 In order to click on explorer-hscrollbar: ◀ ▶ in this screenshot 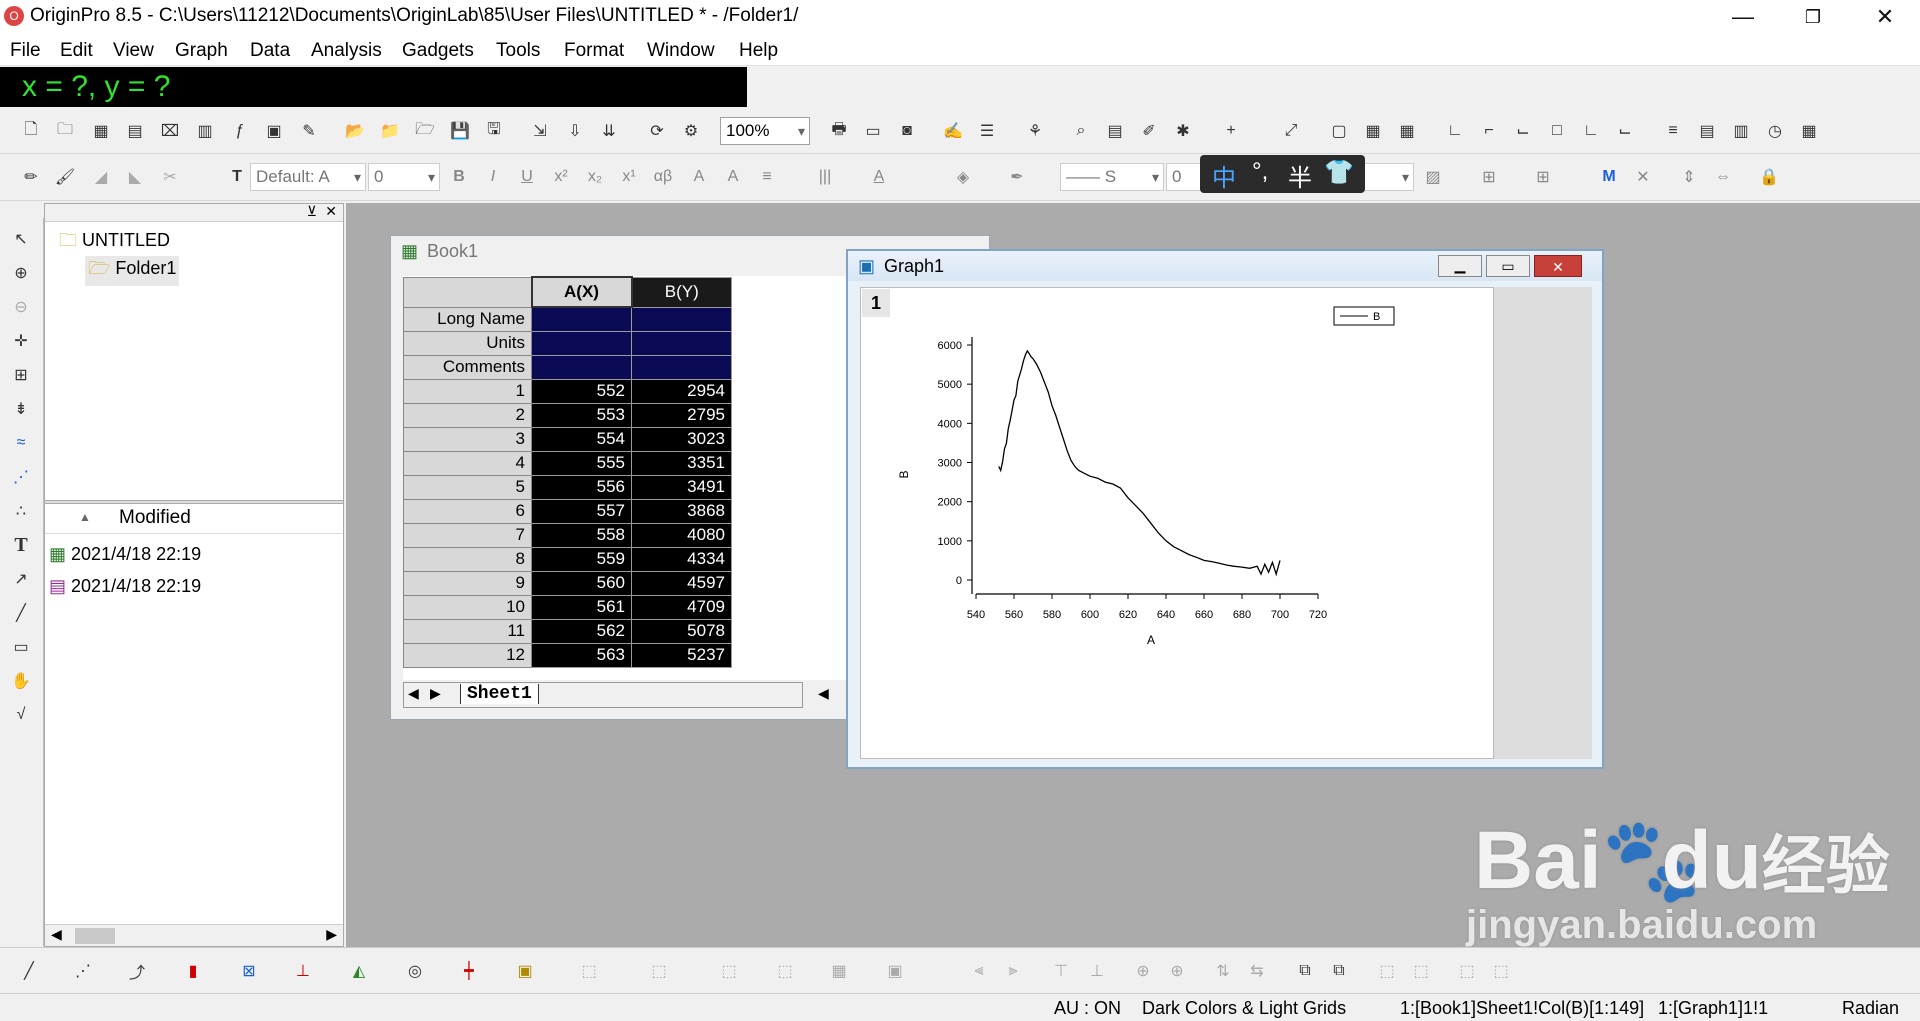, I will do `click(194, 935)`.